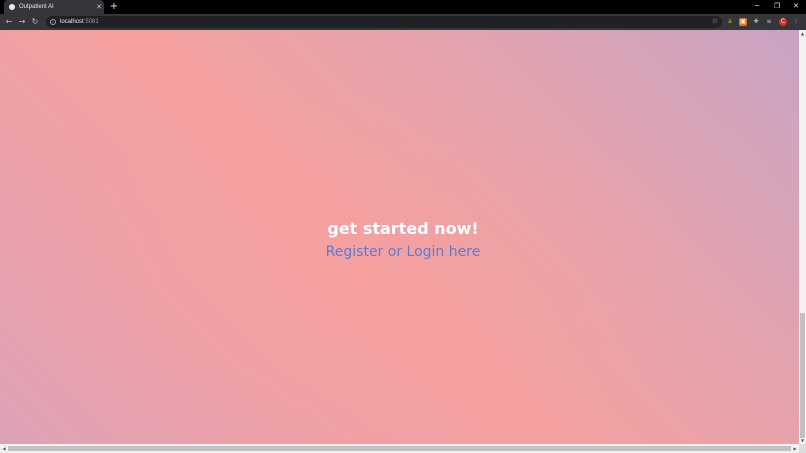 This screenshot has width=806, height=453. Describe the element at coordinates (9, 22) in the screenshot. I see `back-button: ←` at that location.